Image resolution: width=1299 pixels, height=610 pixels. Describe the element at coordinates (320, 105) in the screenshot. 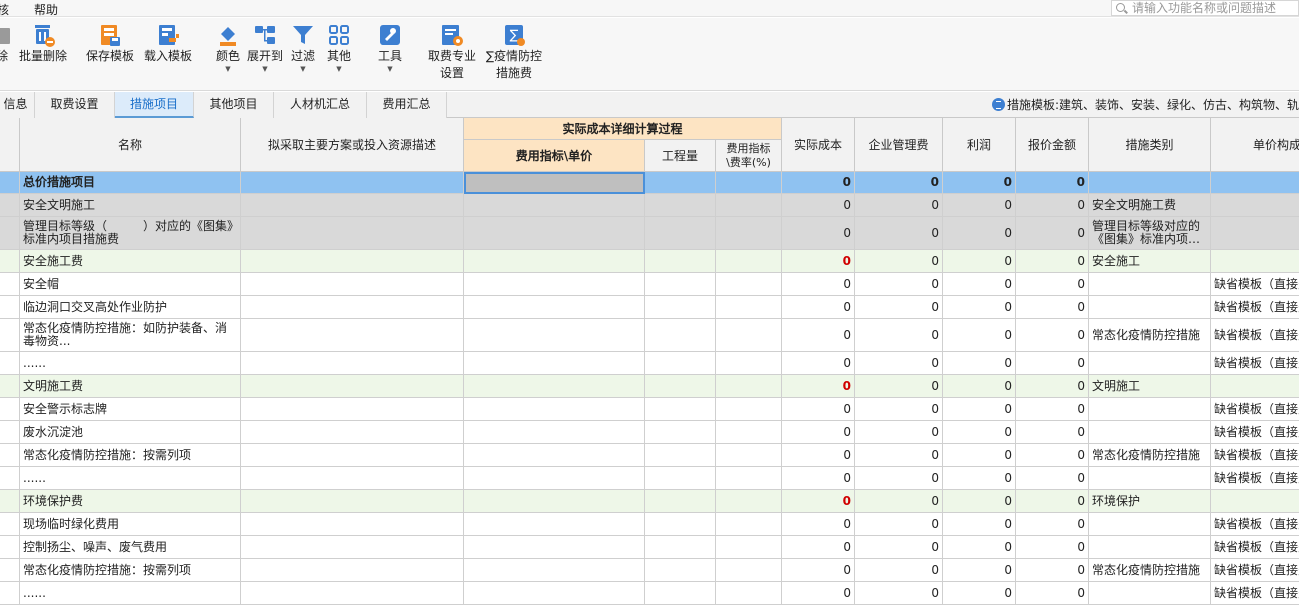

I see `tab-labor-material-summary: 人材机汇总` at that location.